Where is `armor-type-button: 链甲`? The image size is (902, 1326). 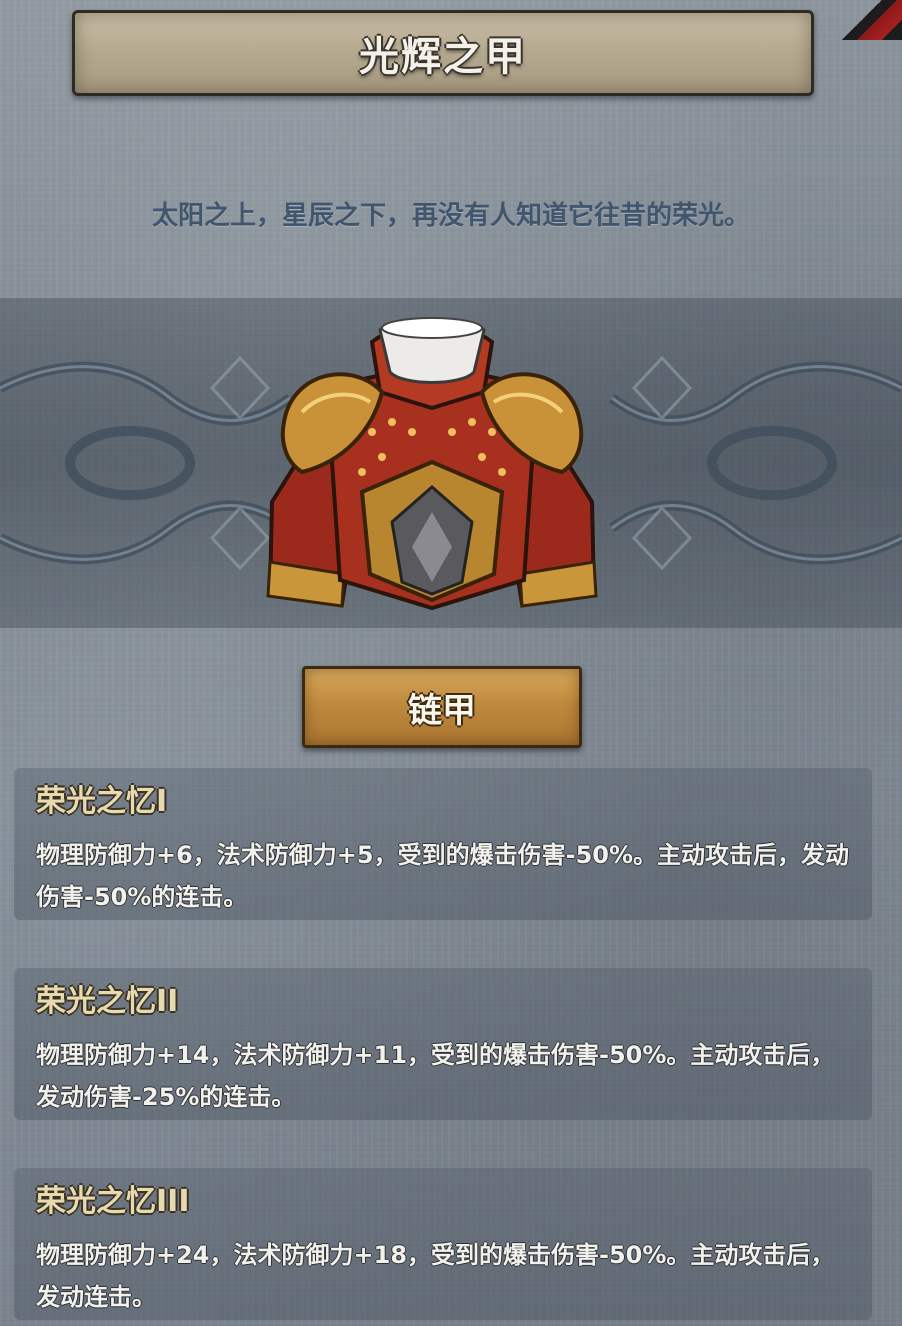
armor-type-button: 链甲 is located at coordinates (442, 707).